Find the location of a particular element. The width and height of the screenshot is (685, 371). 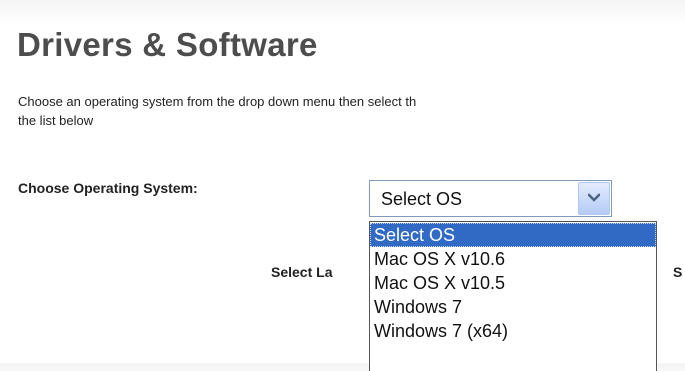

os-option-windows-7: Windows 7 is located at coordinates (513, 307).